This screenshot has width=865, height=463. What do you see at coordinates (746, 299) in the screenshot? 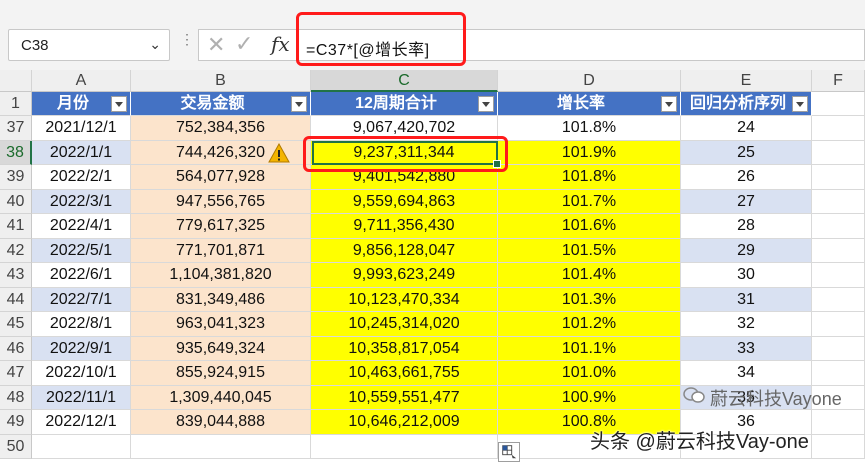
I see `table-cell: 31` at bounding box center [746, 299].